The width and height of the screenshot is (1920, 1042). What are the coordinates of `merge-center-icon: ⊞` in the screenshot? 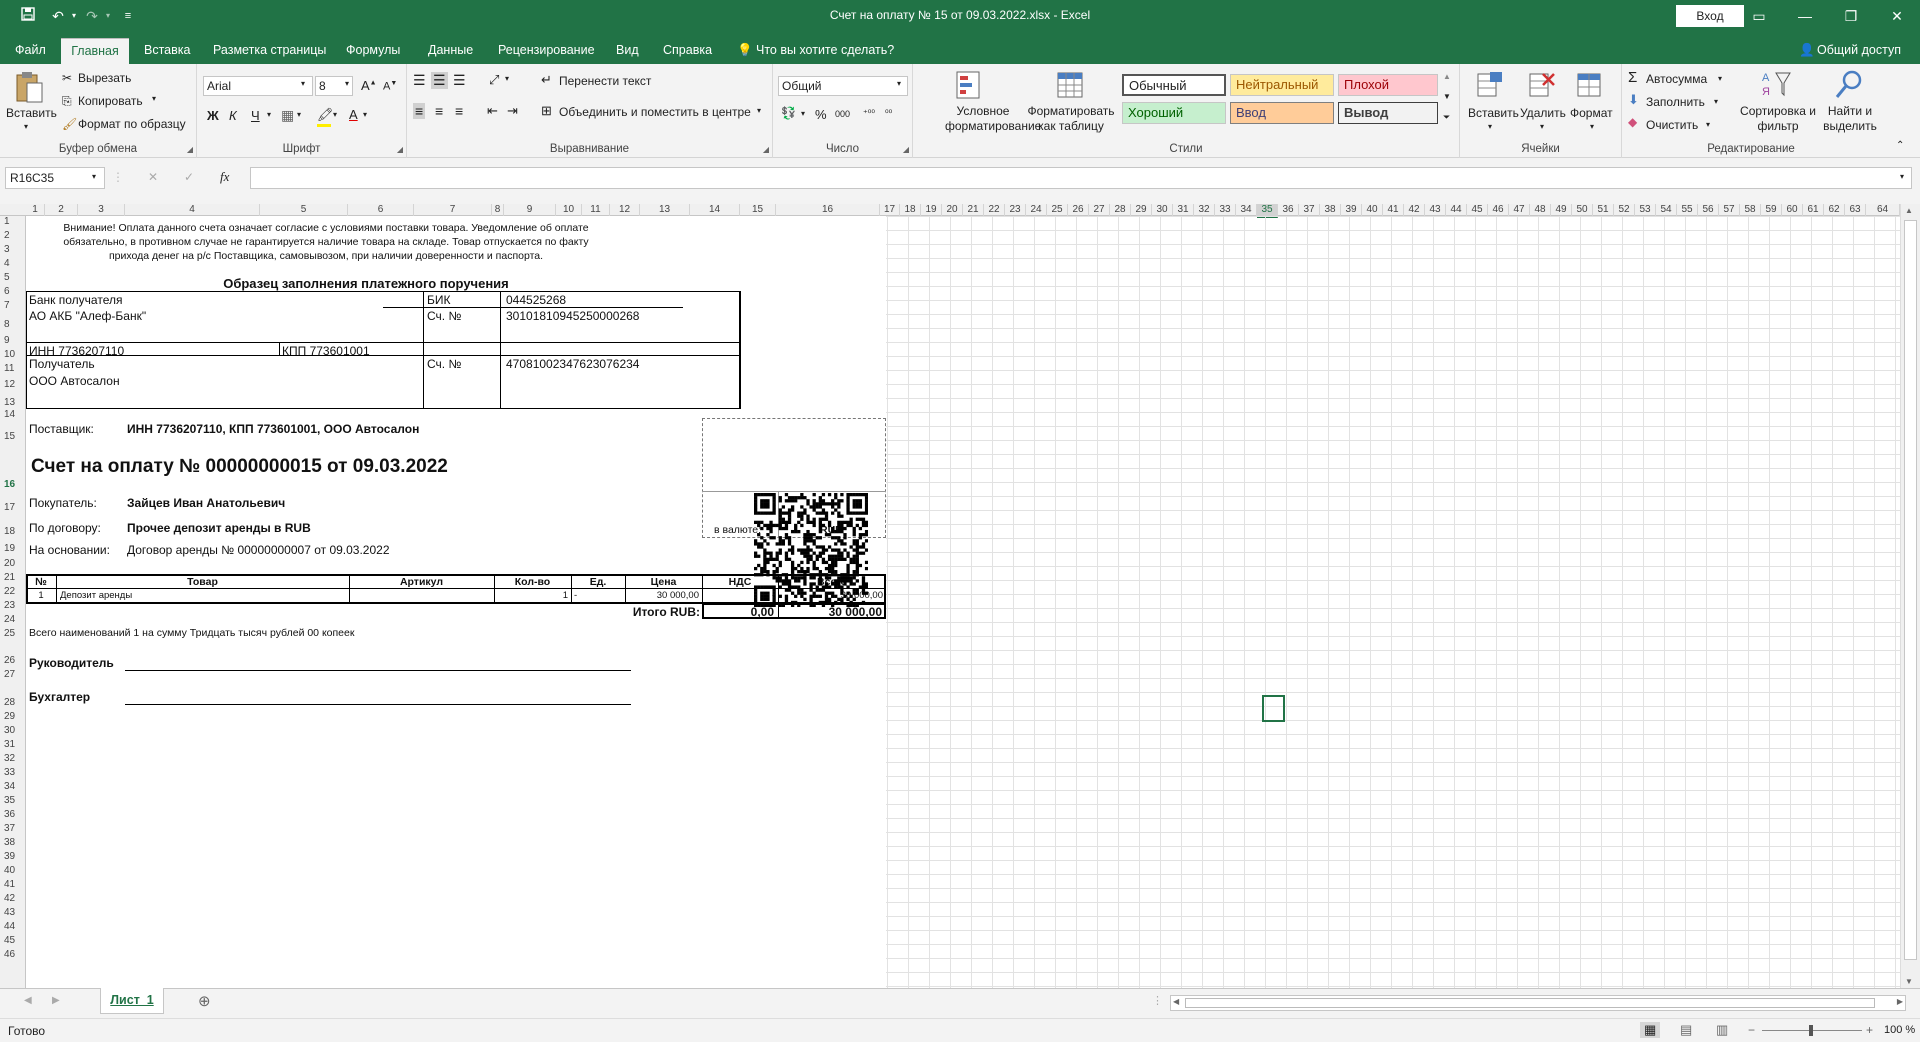 It's located at (546, 111).